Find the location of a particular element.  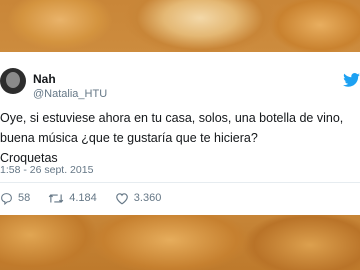

twitter-bird-icon is located at coordinates (351, 80).